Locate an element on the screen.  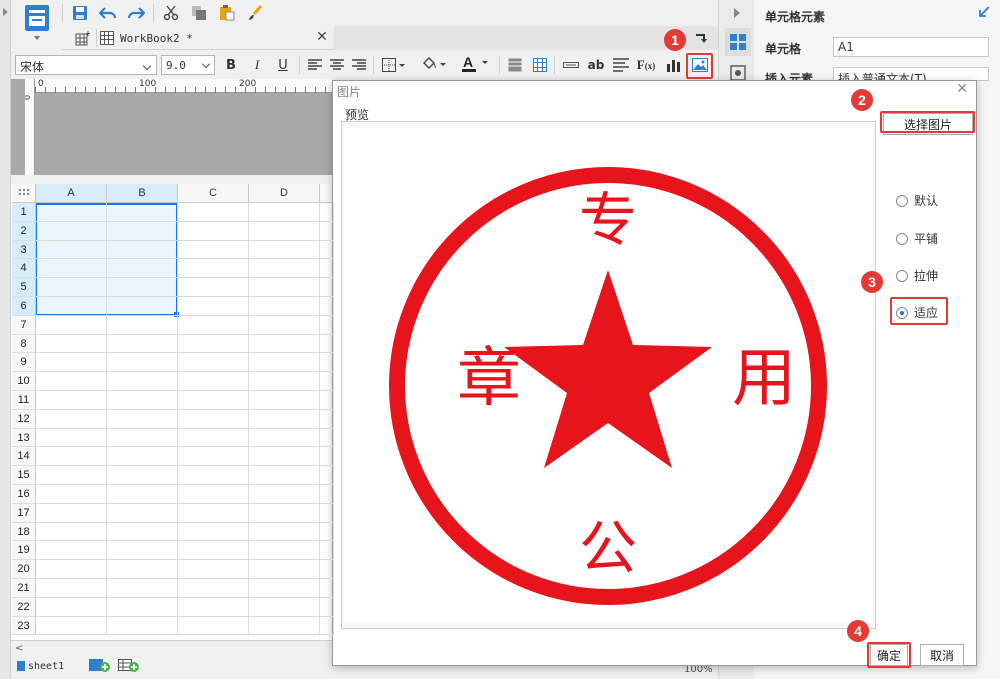
row-header: 18 is located at coordinates (24, 532).